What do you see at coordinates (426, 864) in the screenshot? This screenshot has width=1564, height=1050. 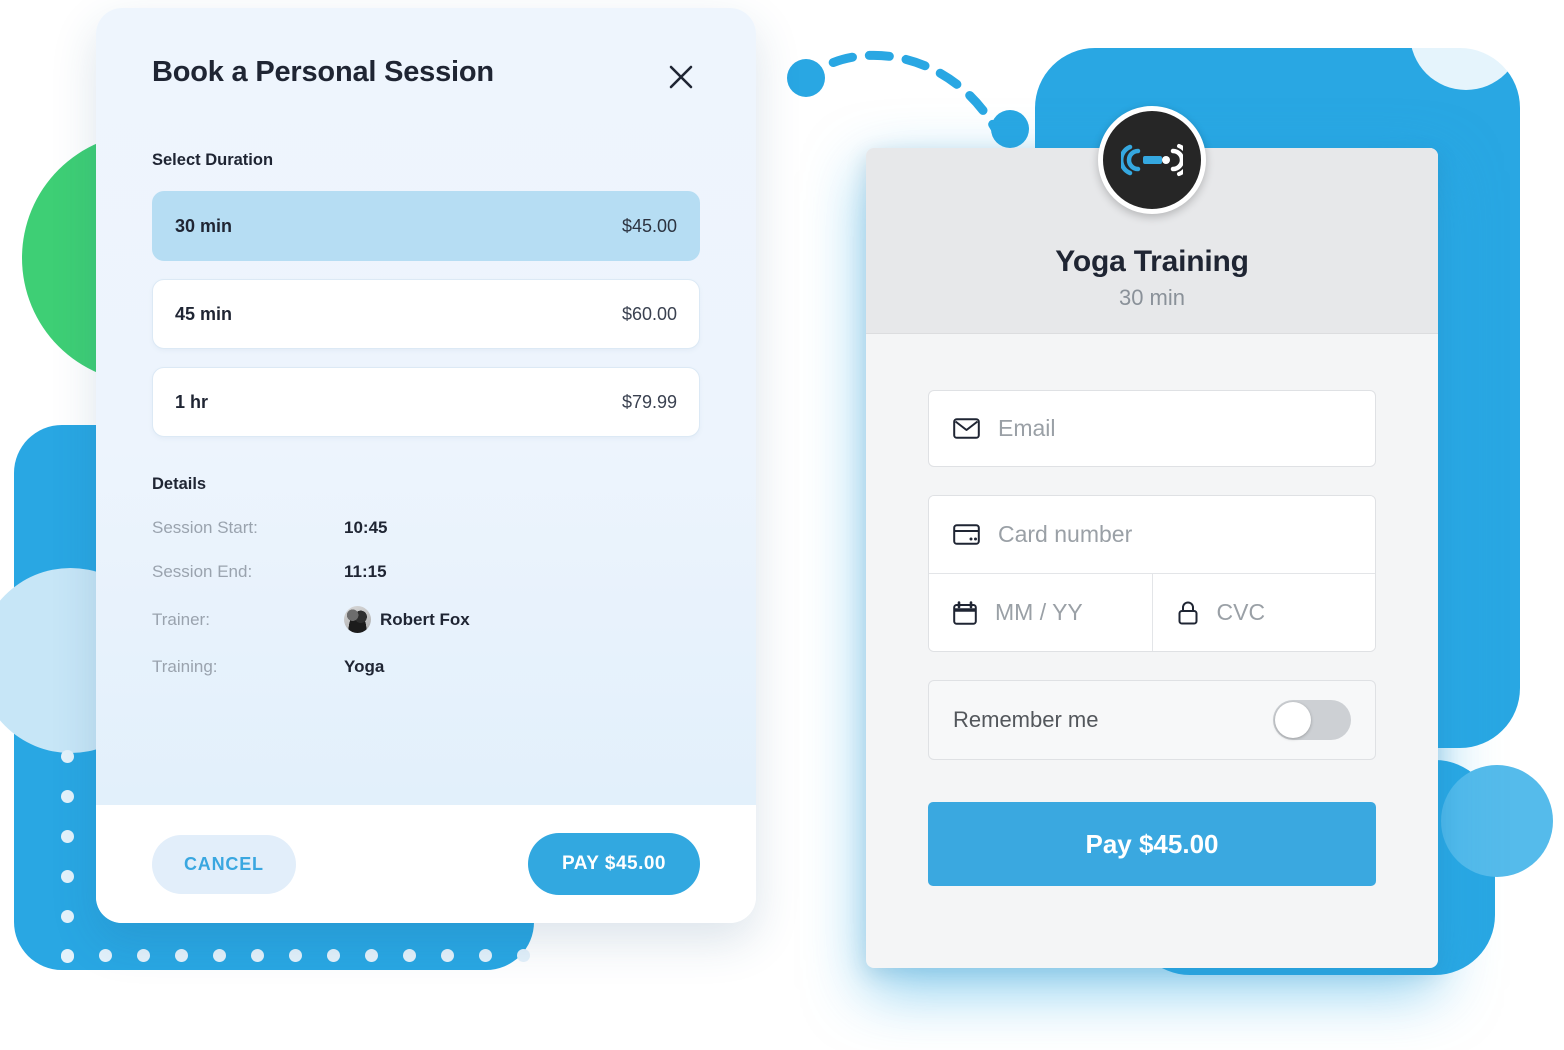 I see `booking-modal-footer: CANCEL PAY $45.00` at bounding box center [426, 864].